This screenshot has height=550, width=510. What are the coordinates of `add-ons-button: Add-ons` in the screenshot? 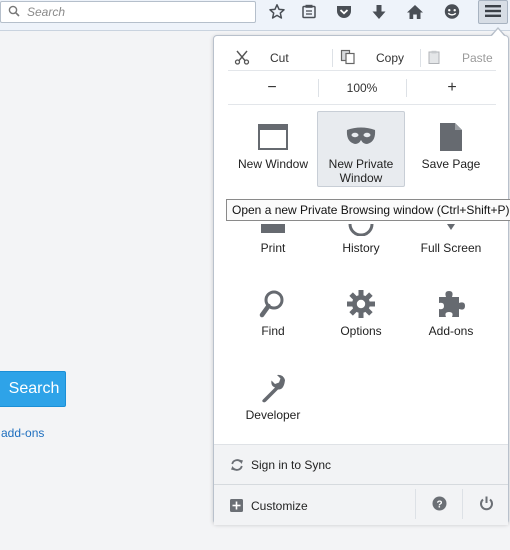 It's located at (451, 316).